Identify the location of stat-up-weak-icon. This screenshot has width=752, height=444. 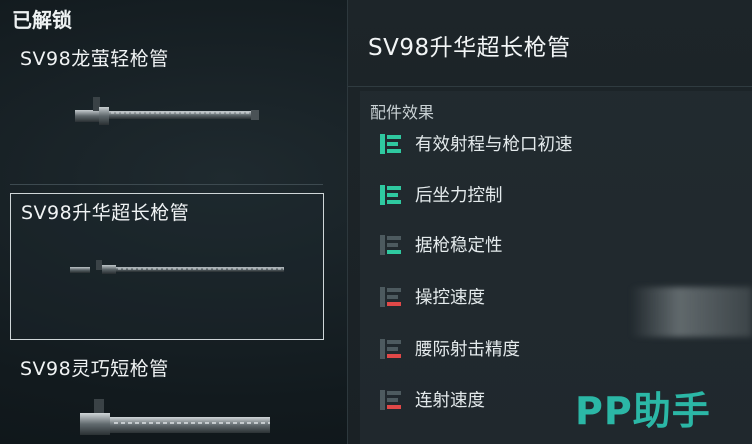
(390, 245).